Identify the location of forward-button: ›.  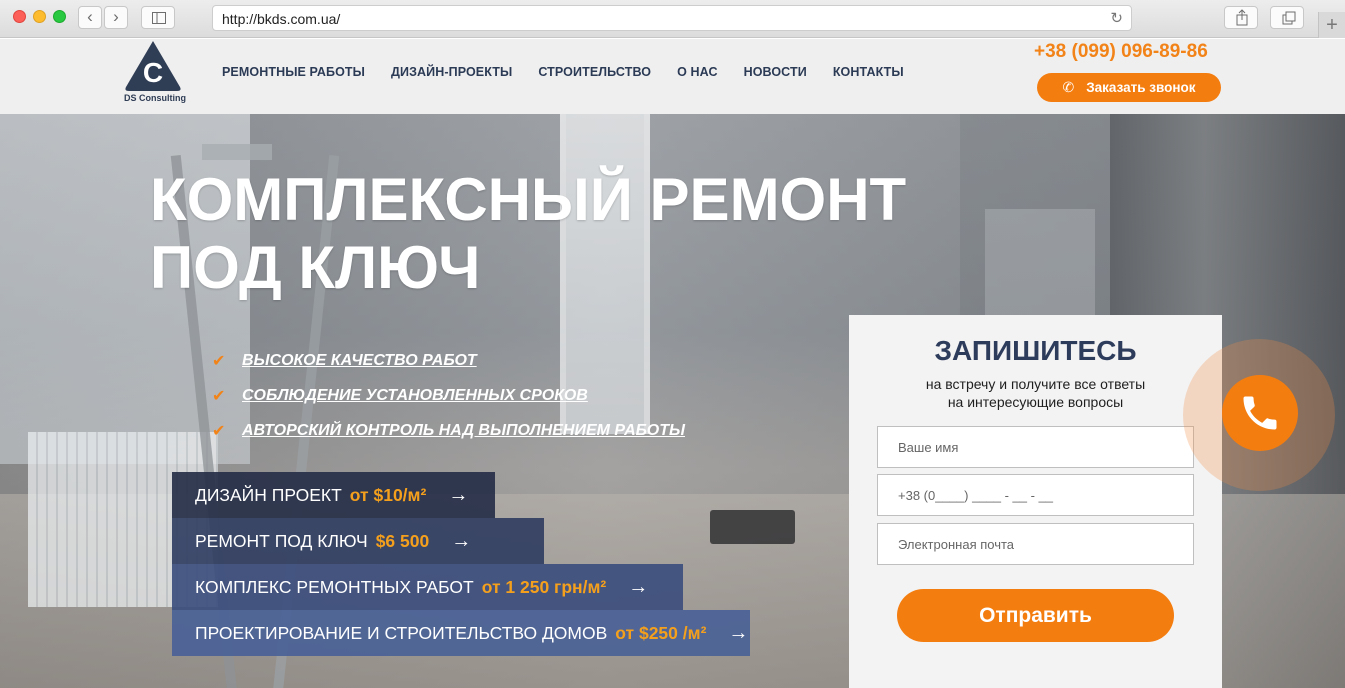
(116, 17).